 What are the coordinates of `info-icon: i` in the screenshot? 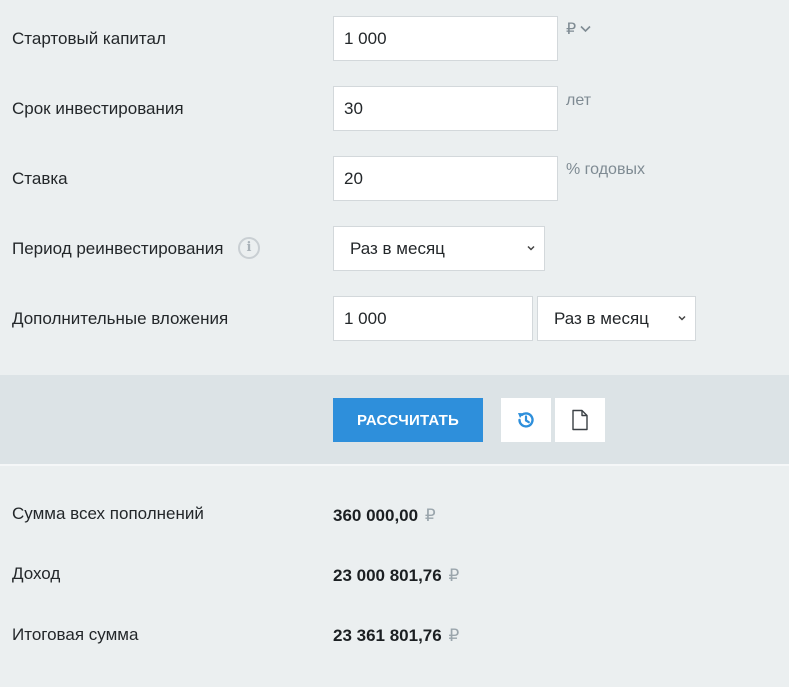 It's located at (249, 248).